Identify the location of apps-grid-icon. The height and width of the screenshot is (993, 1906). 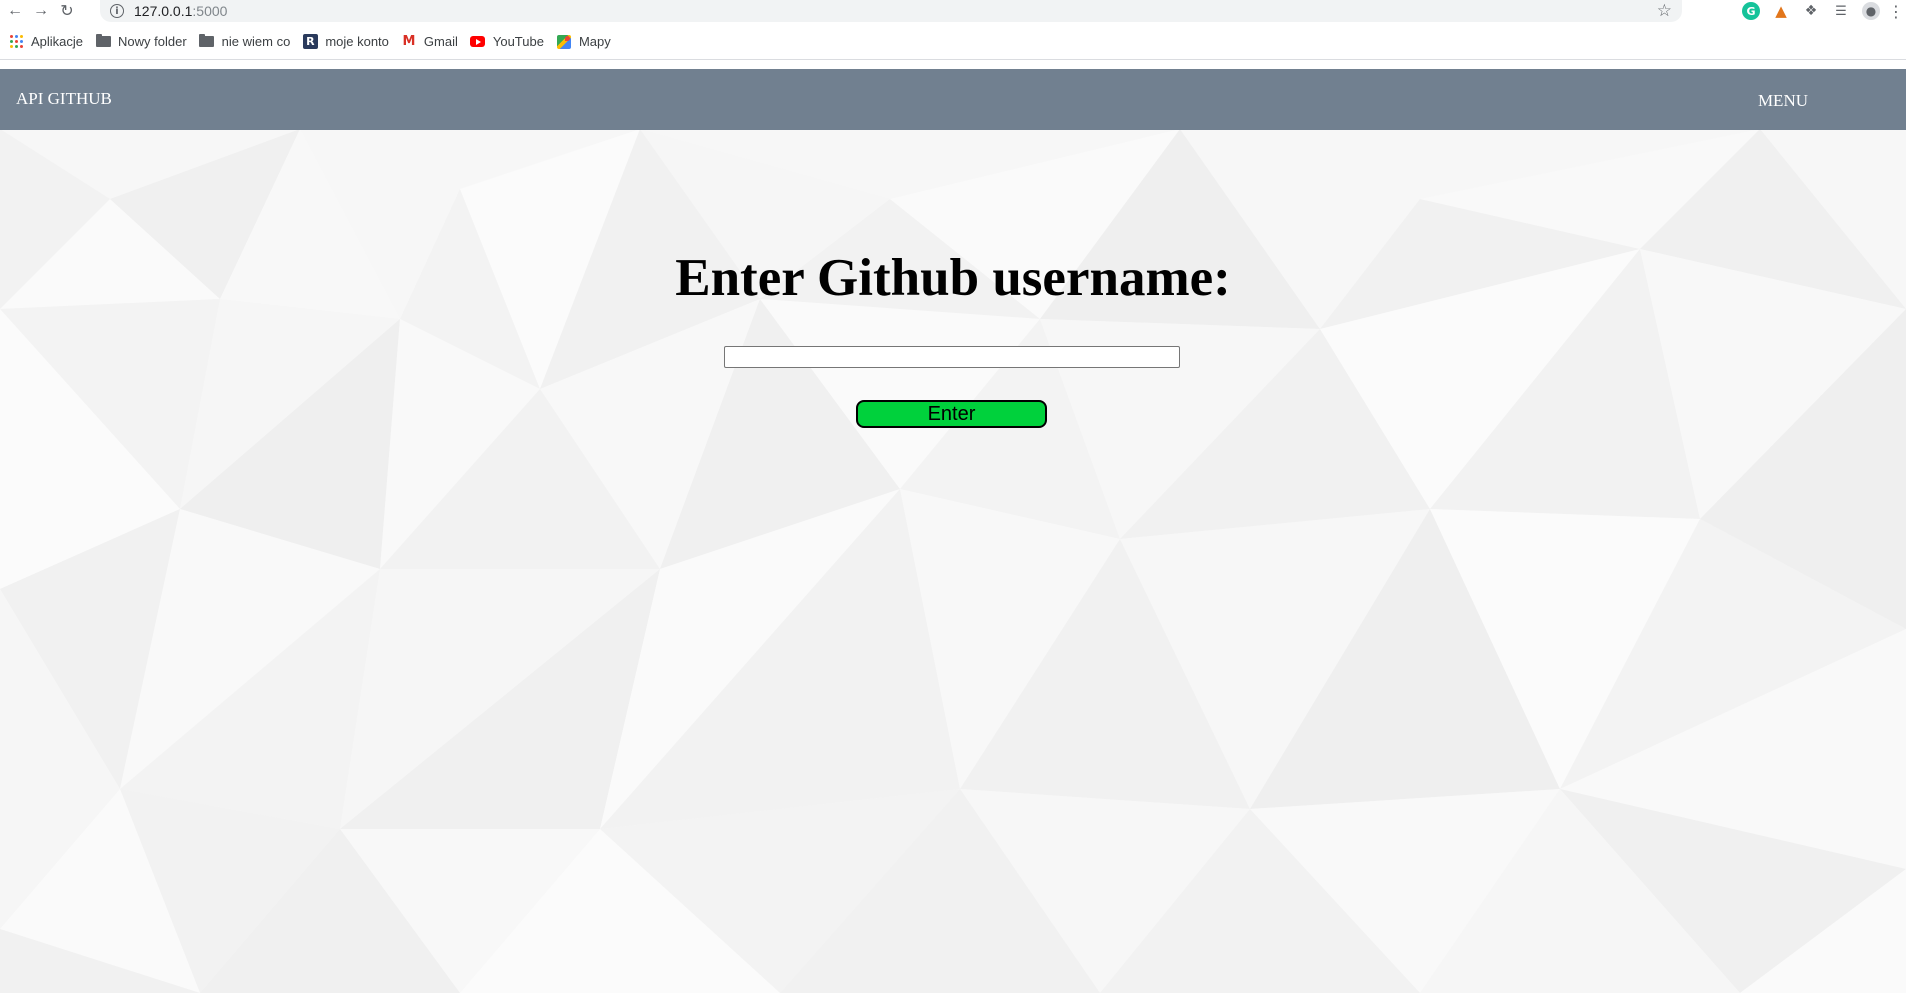
(16, 42).